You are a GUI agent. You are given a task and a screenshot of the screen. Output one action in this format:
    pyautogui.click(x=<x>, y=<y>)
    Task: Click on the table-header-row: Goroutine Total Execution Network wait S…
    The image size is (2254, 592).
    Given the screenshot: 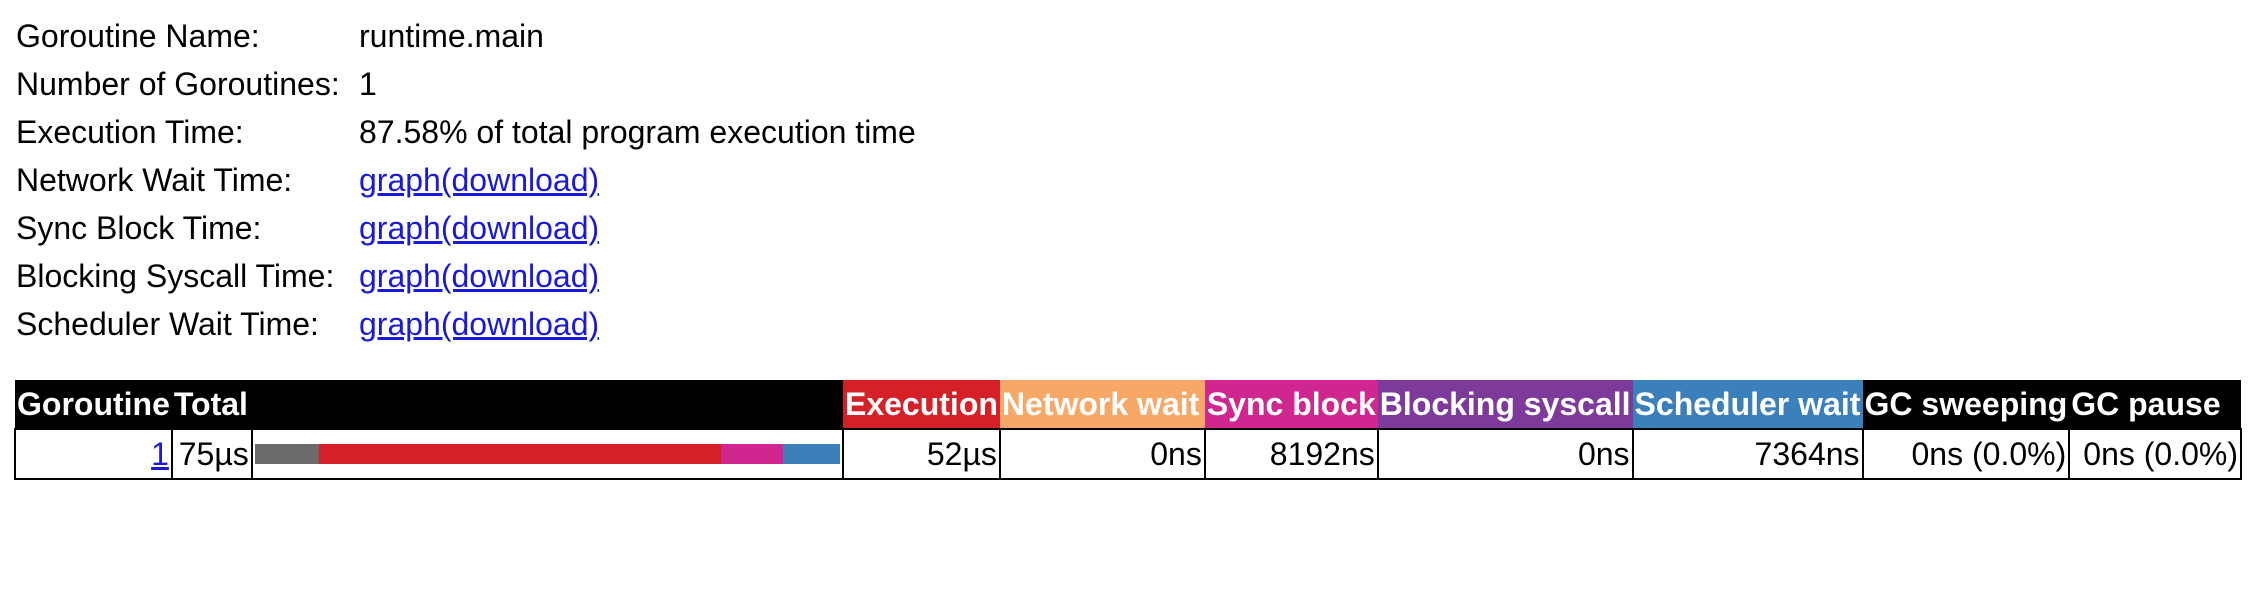 What is the action you would take?
    pyautogui.click(x=1128, y=404)
    